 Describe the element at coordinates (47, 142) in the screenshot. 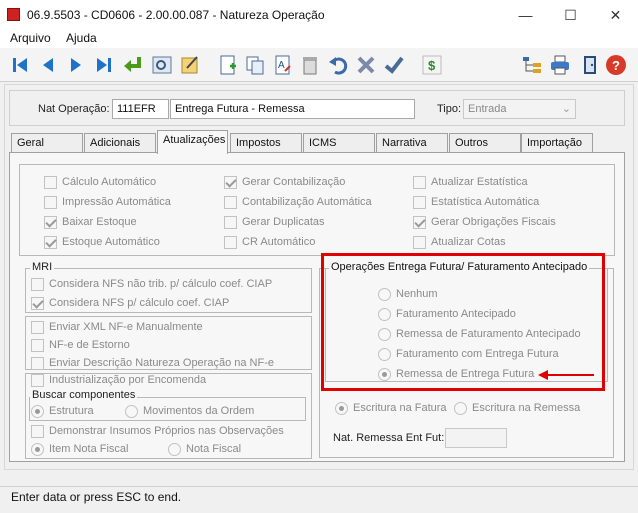

I see `tab-geral: Geral` at that location.